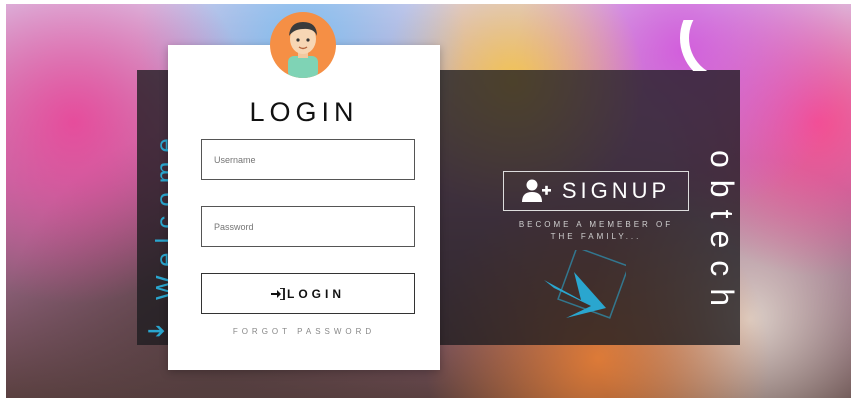 This screenshot has height=398, width=857. What do you see at coordinates (308, 159) in the screenshot?
I see `username-input` at bounding box center [308, 159].